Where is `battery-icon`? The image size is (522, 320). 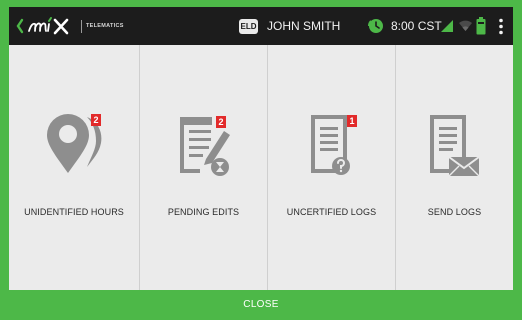 battery-icon is located at coordinates (481, 26).